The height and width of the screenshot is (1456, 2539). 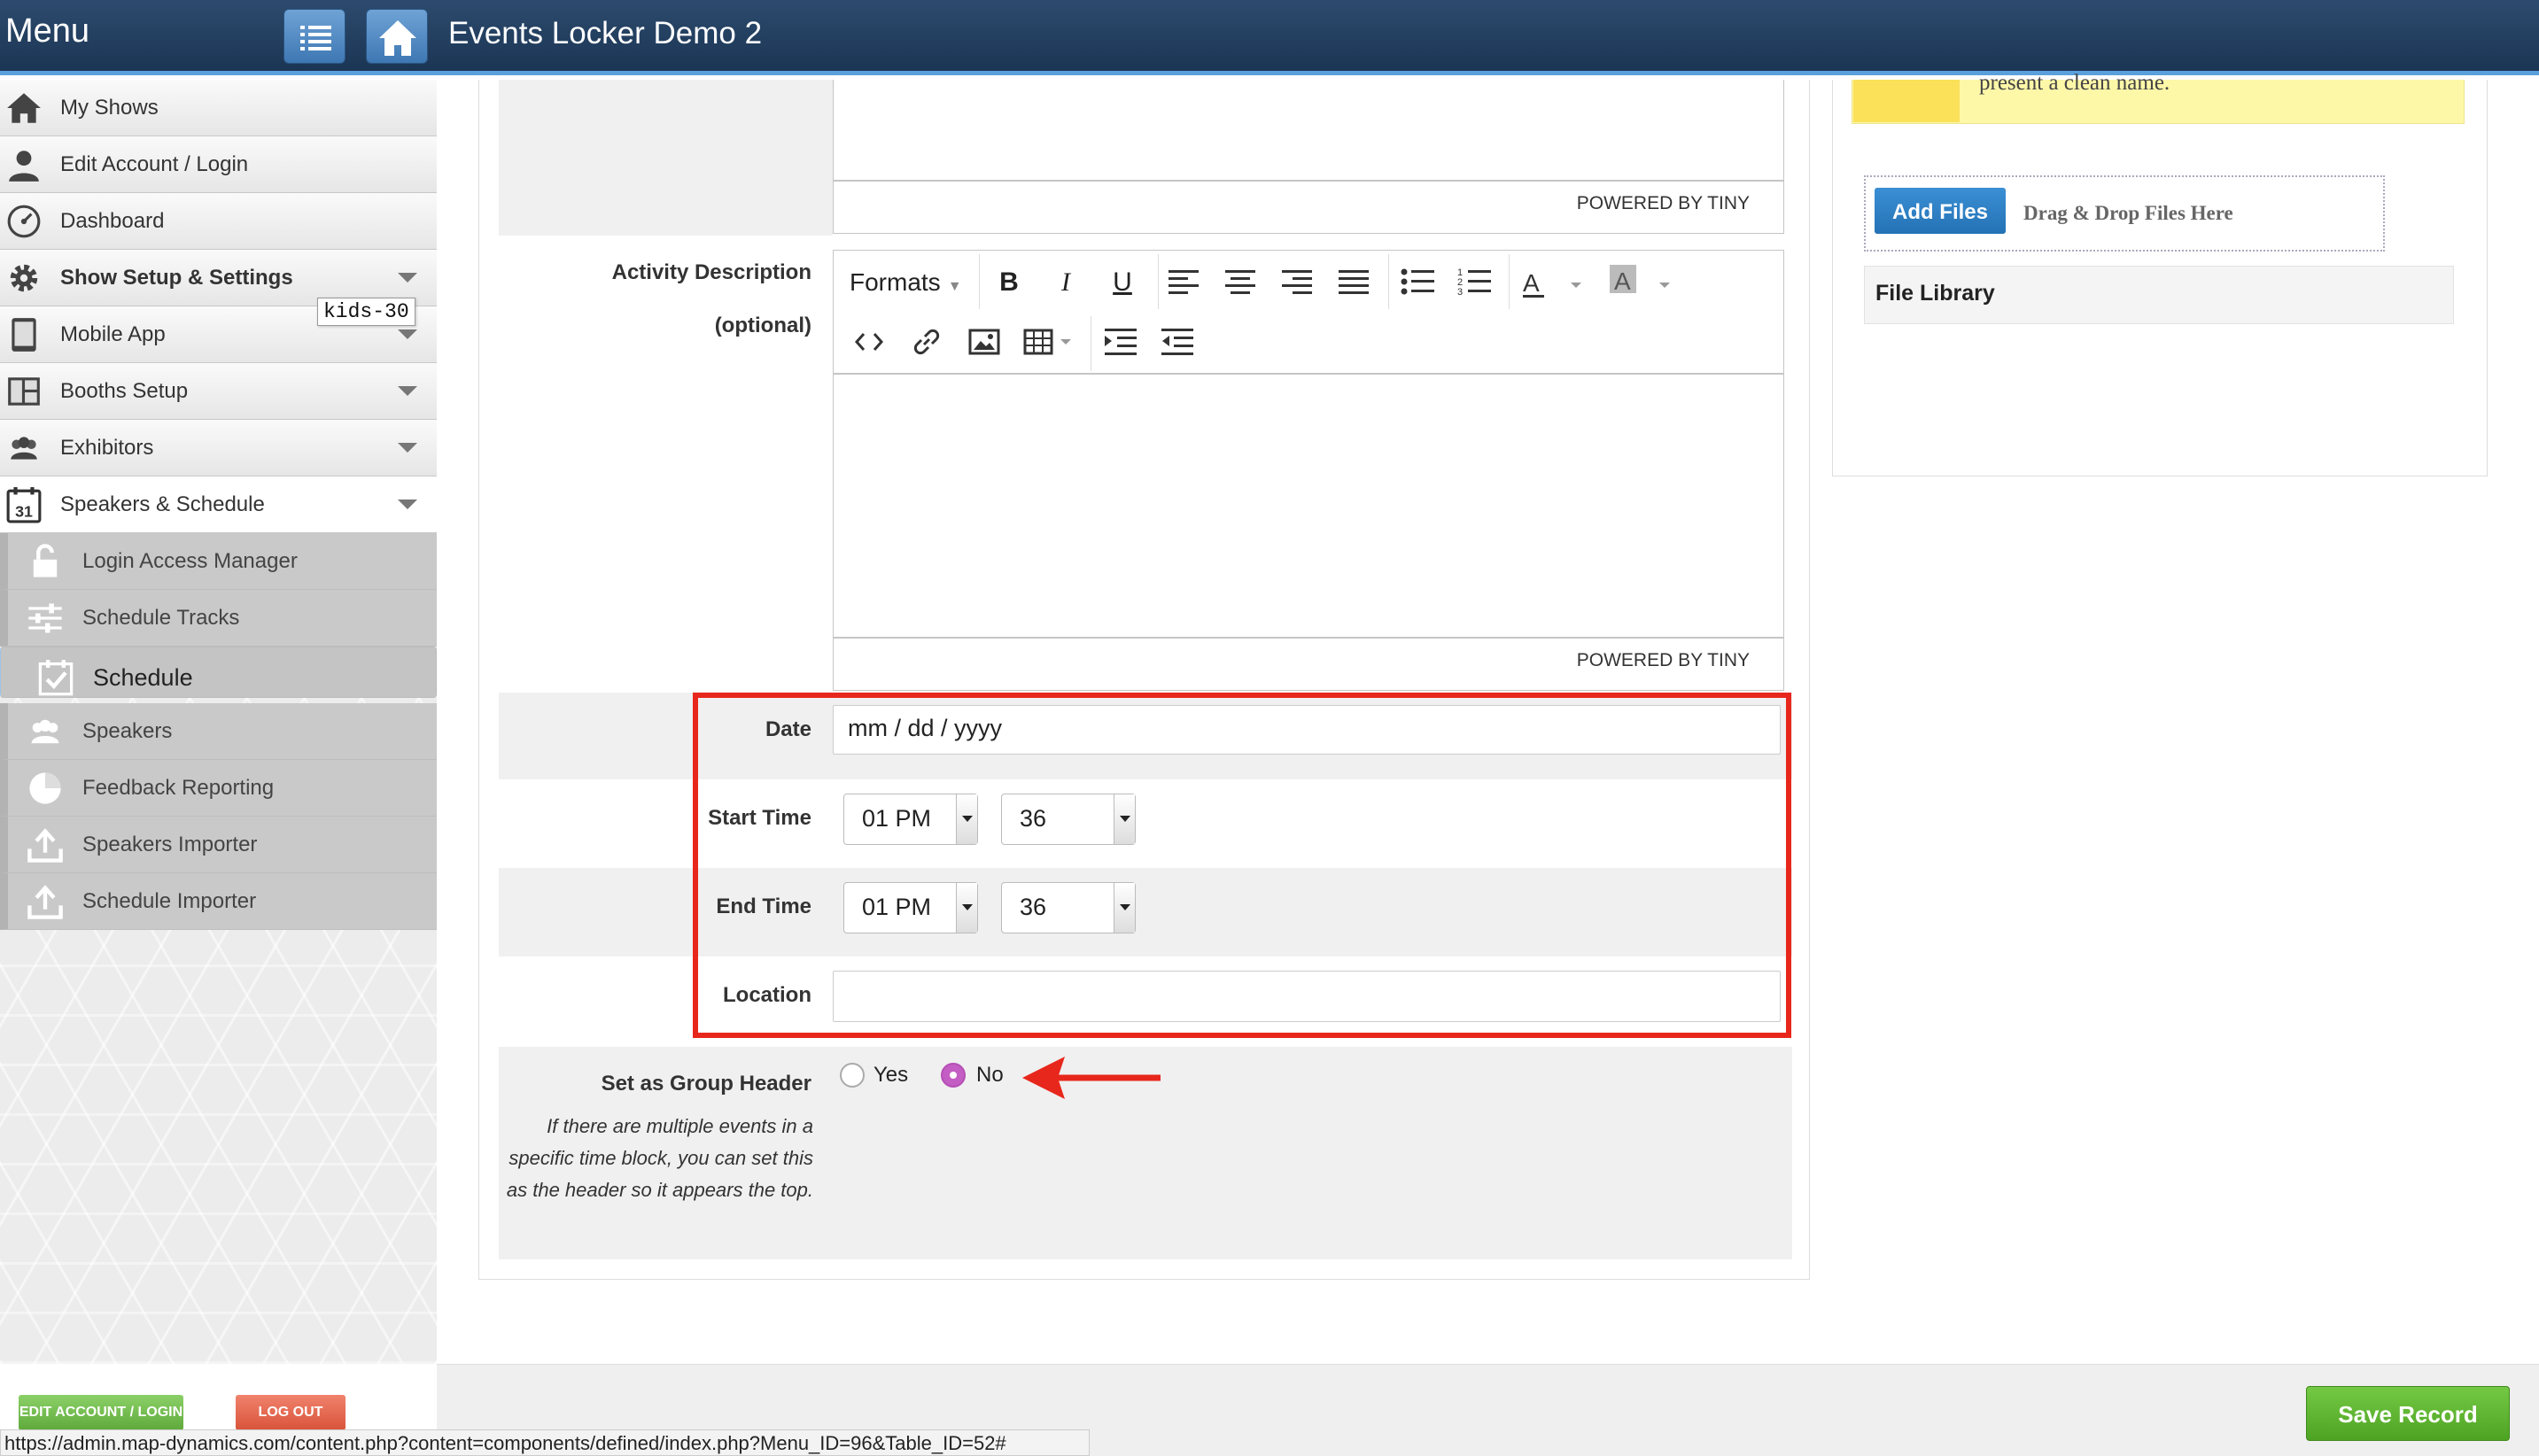 What do you see at coordinates (954, 286) in the screenshot?
I see `caret-down-icon: ▼` at bounding box center [954, 286].